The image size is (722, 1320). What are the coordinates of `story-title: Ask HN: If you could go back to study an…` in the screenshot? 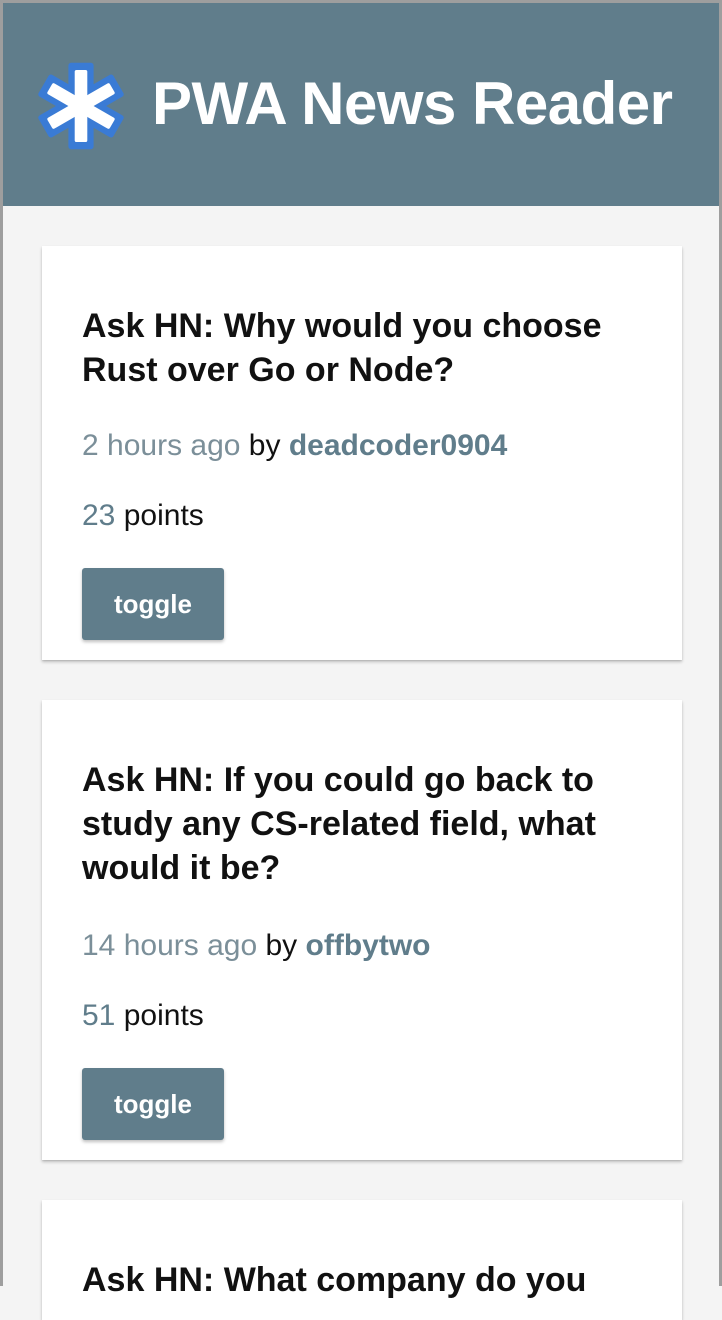 It's located at (362, 824).